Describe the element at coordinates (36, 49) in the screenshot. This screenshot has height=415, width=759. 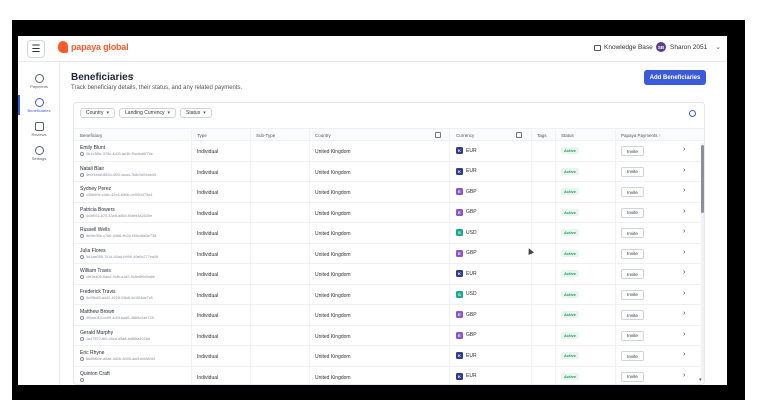
I see `menu-icon: ☰` at that location.